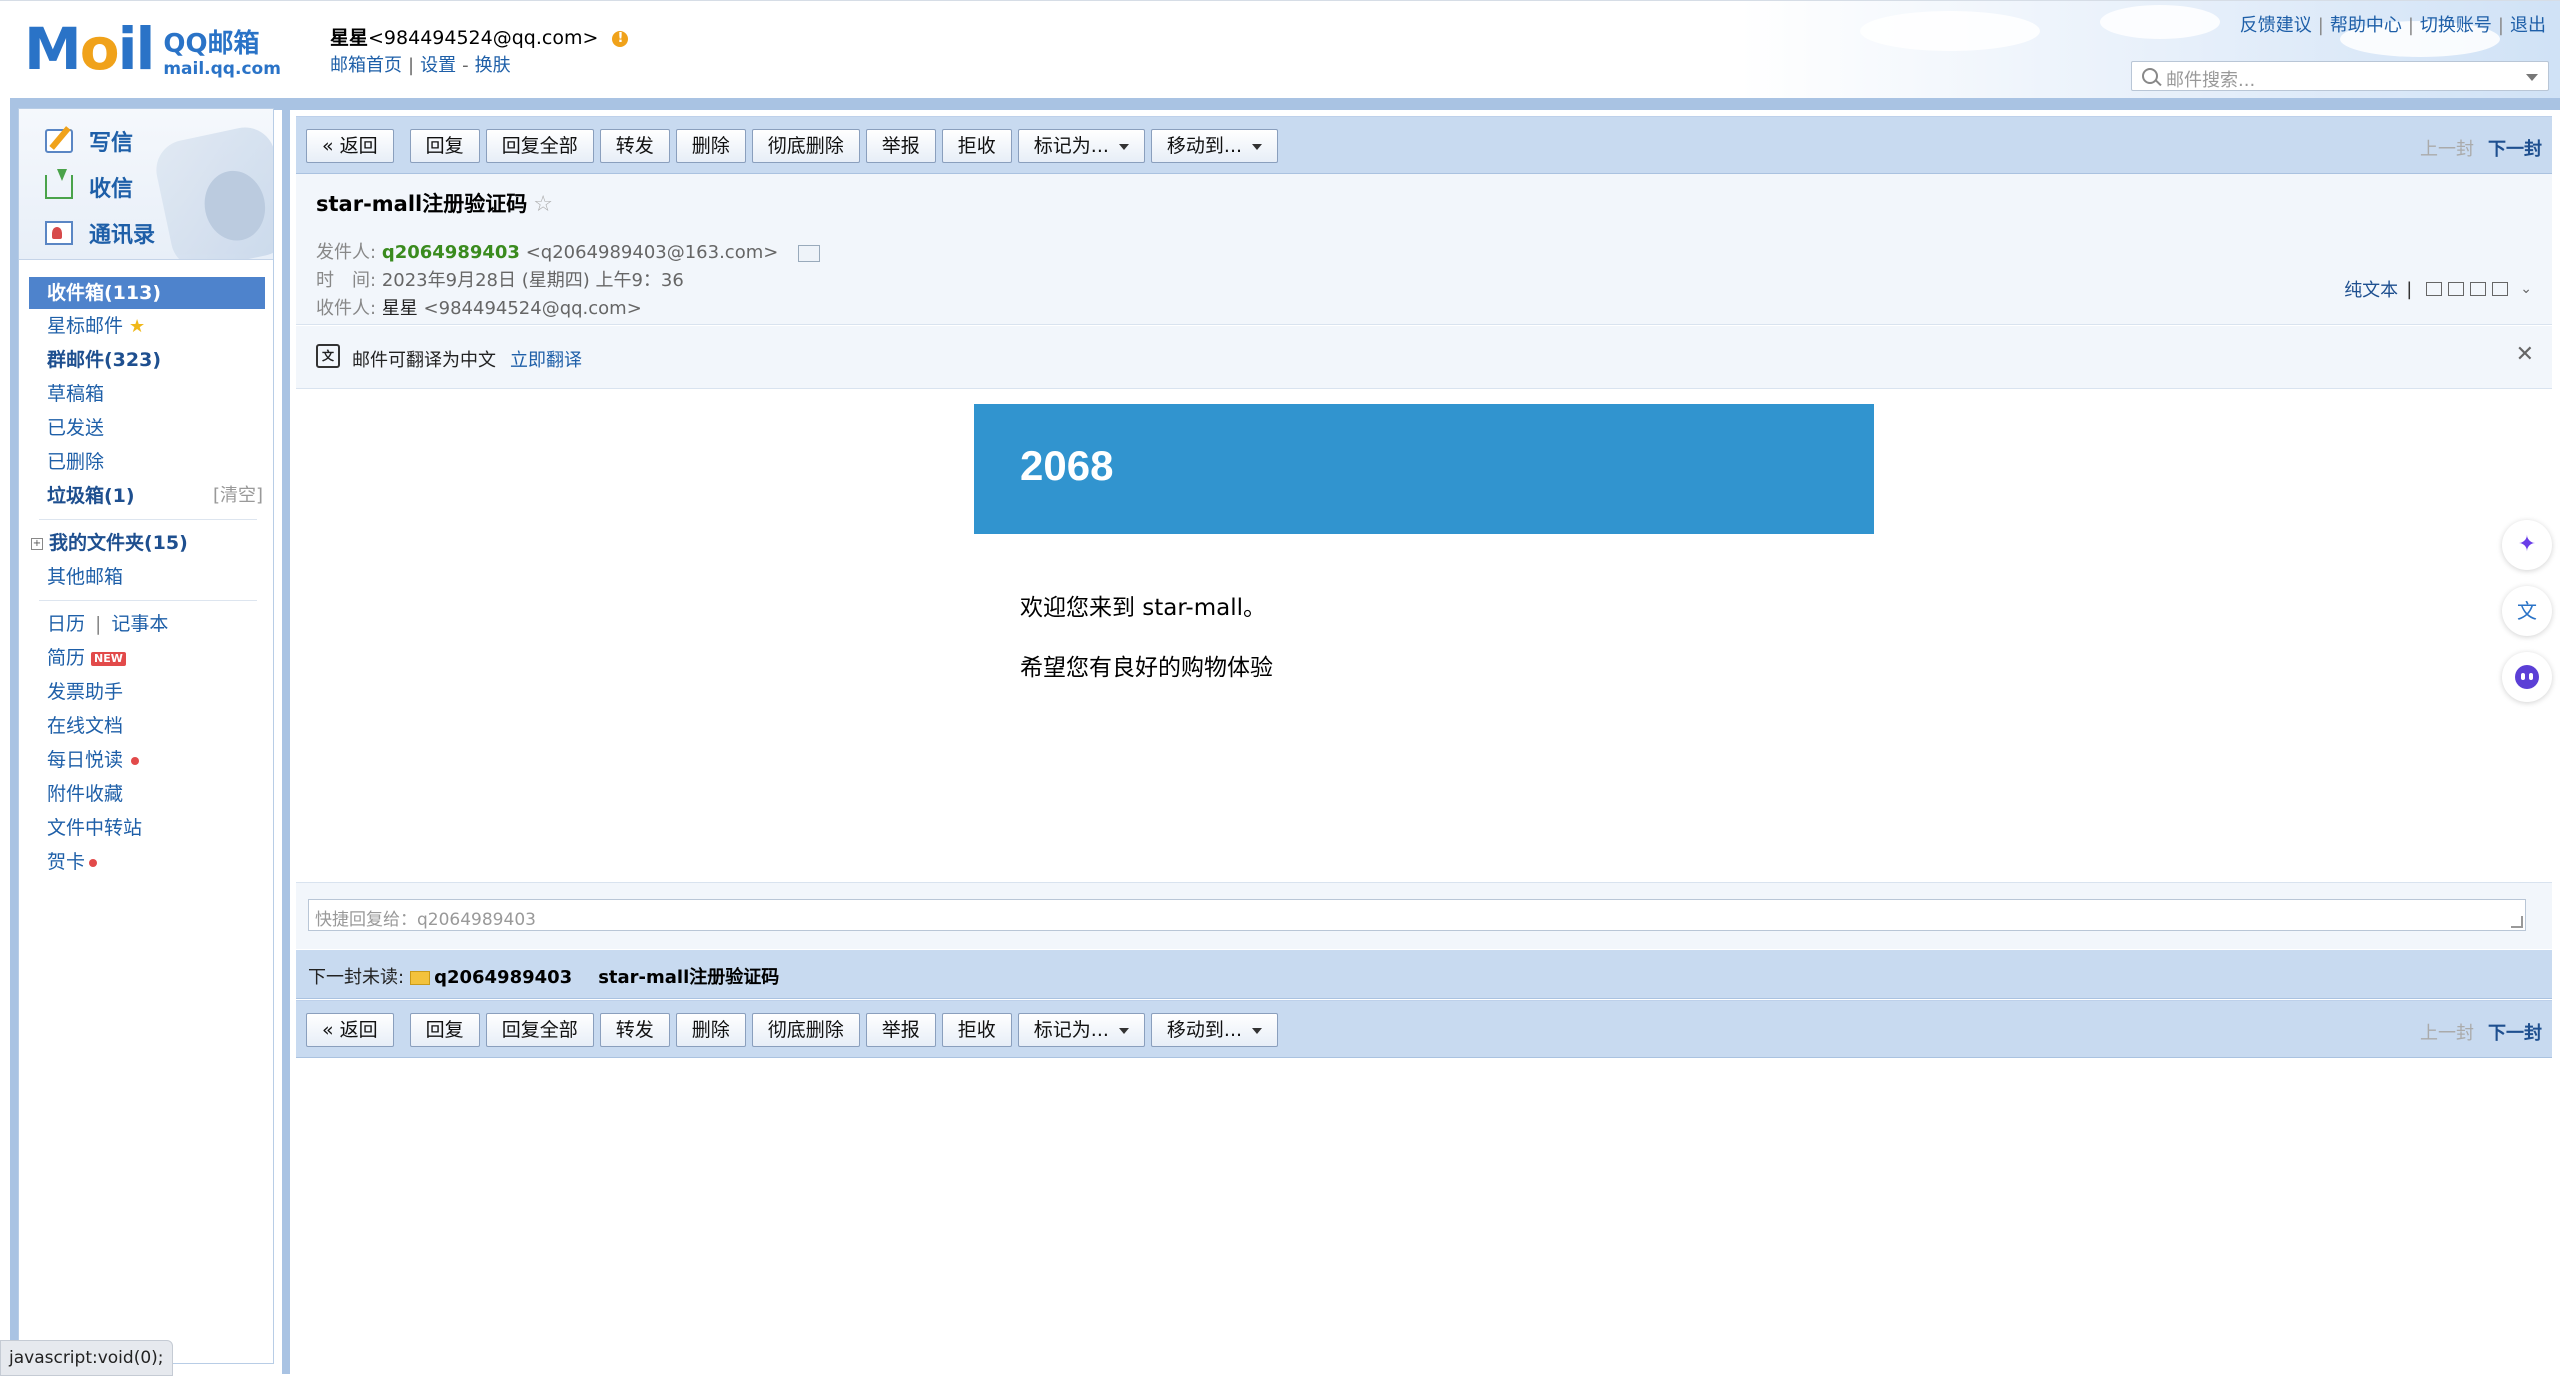 The height and width of the screenshot is (1376, 2560). Describe the element at coordinates (2526, 289) in the screenshot. I see `expand-down-icon: ⌄` at that location.